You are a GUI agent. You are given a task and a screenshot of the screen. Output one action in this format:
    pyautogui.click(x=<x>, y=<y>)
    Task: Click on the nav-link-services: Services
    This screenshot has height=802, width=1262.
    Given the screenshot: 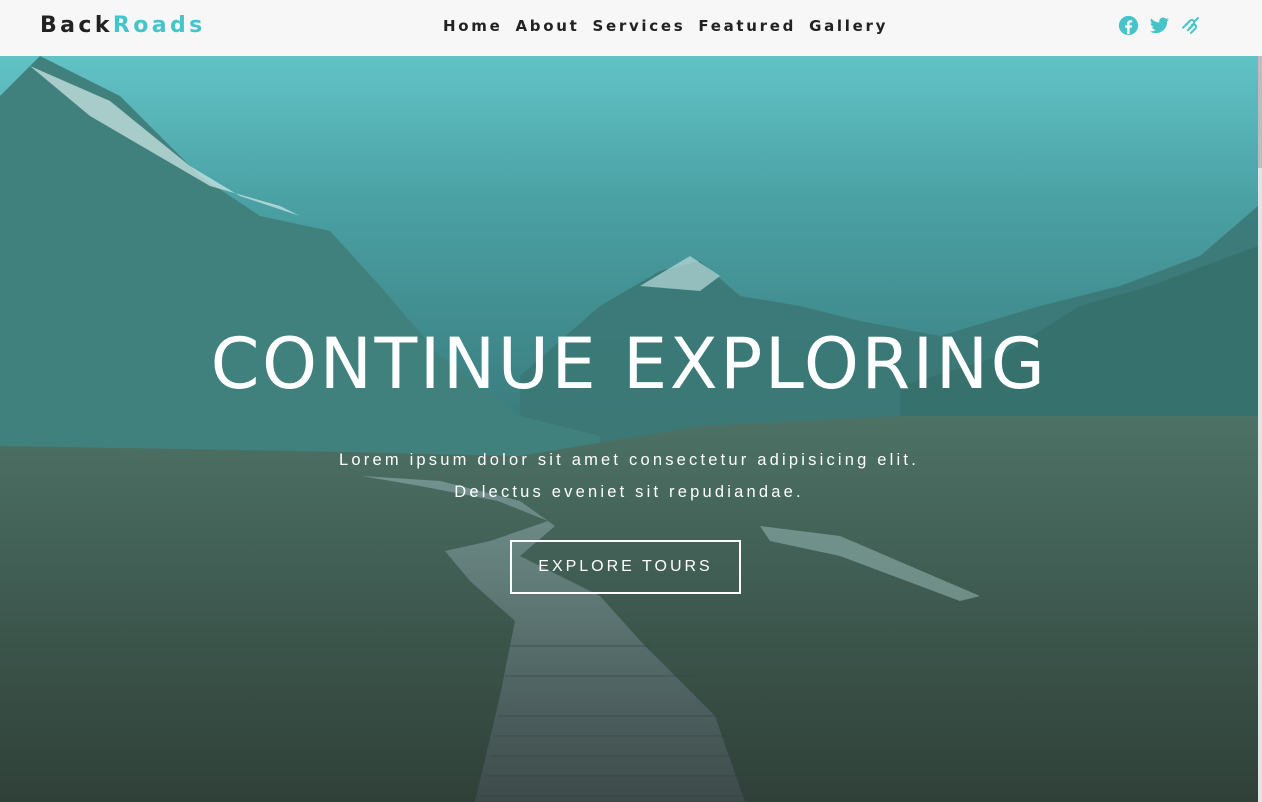 What is the action you would take?
    pyautogui.click(x=638, y=26)
    